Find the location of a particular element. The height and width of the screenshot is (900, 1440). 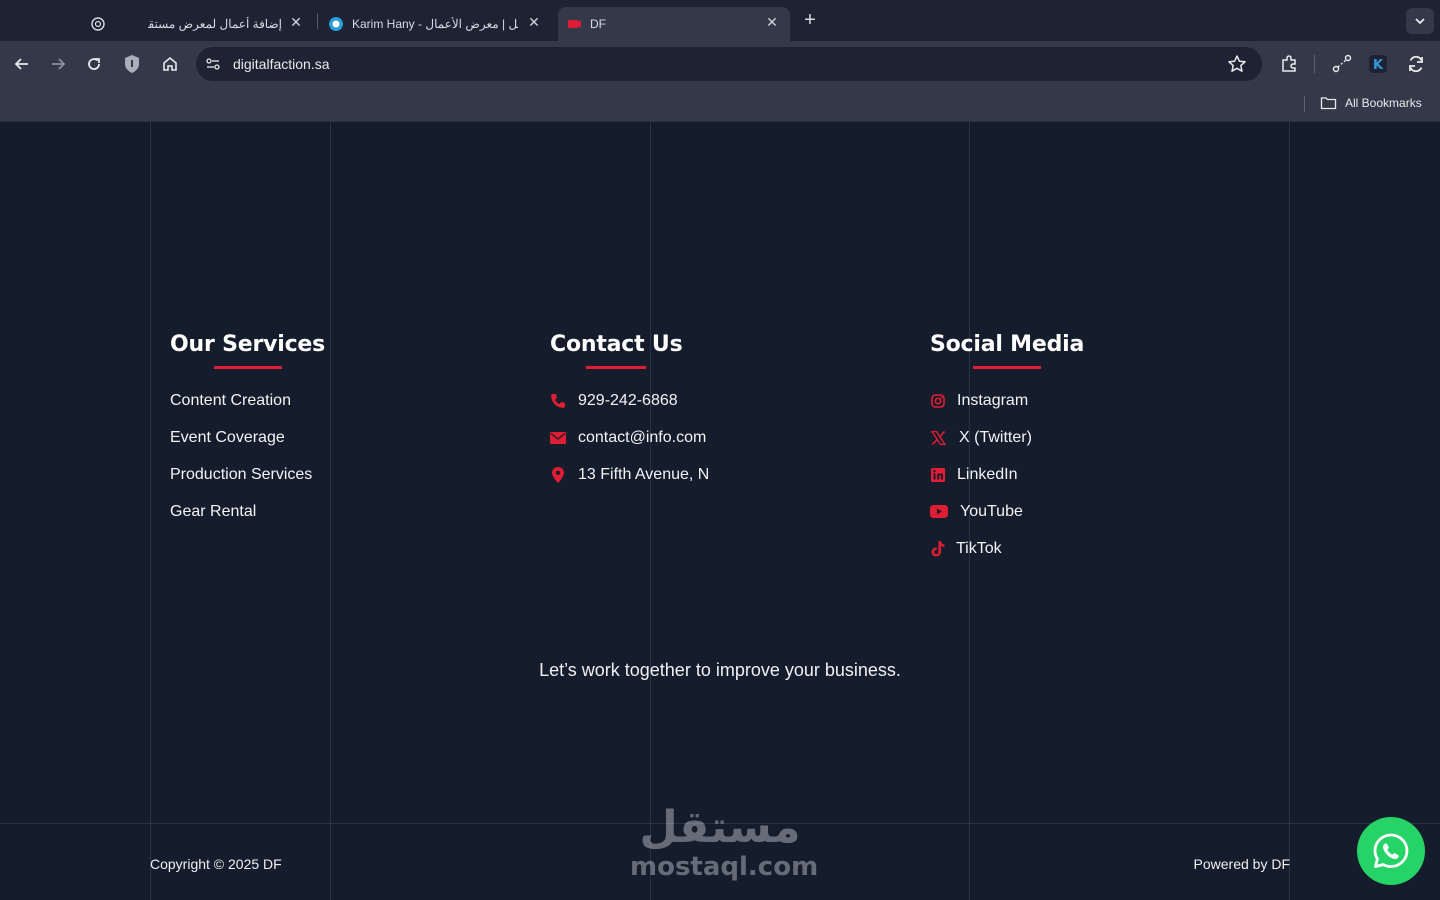

social-x-label: X (Twitter) is located at coordinates (995, 438).